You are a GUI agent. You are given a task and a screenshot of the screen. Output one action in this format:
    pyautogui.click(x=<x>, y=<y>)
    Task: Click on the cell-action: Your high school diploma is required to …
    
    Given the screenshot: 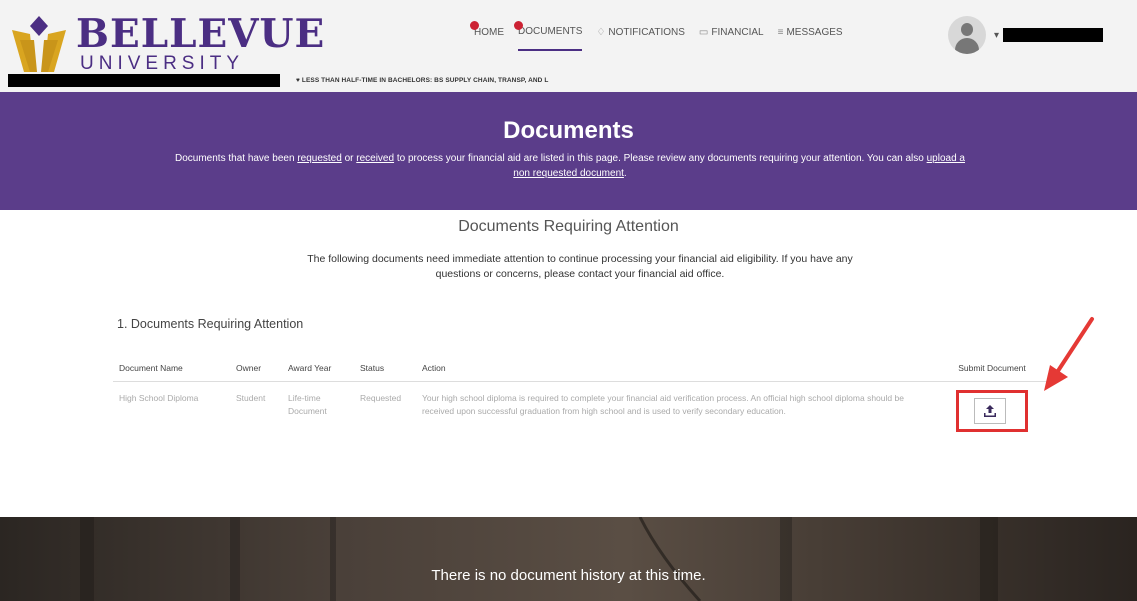 What is the action you would take?
    pyautogui.click(x=663, y=404)
    